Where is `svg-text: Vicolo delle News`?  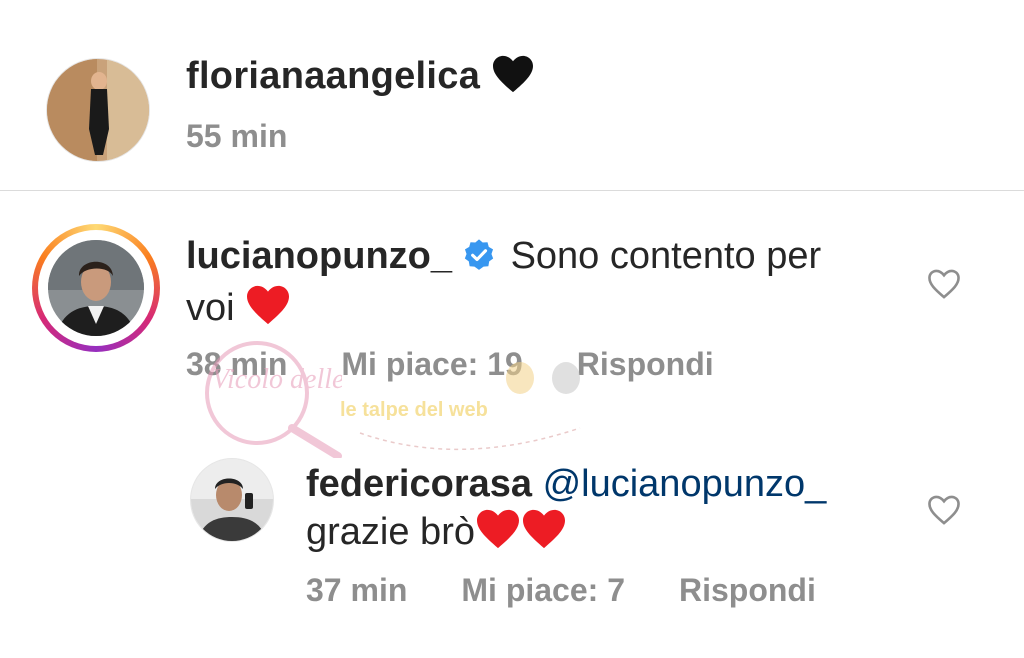
svg-text: Vicolo delle News is located at coordinates (277, 379).